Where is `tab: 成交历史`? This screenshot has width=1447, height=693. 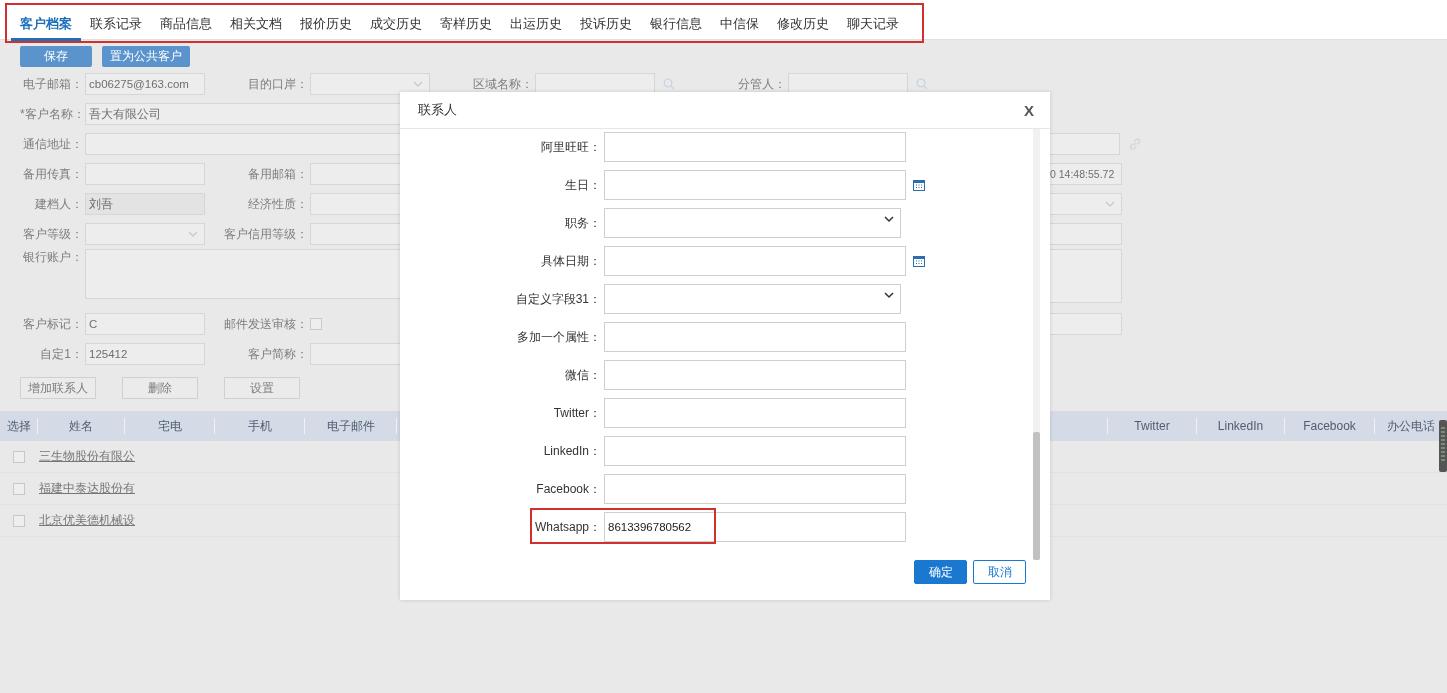
tab: 成交历史 is located at coordinates (396, 23).